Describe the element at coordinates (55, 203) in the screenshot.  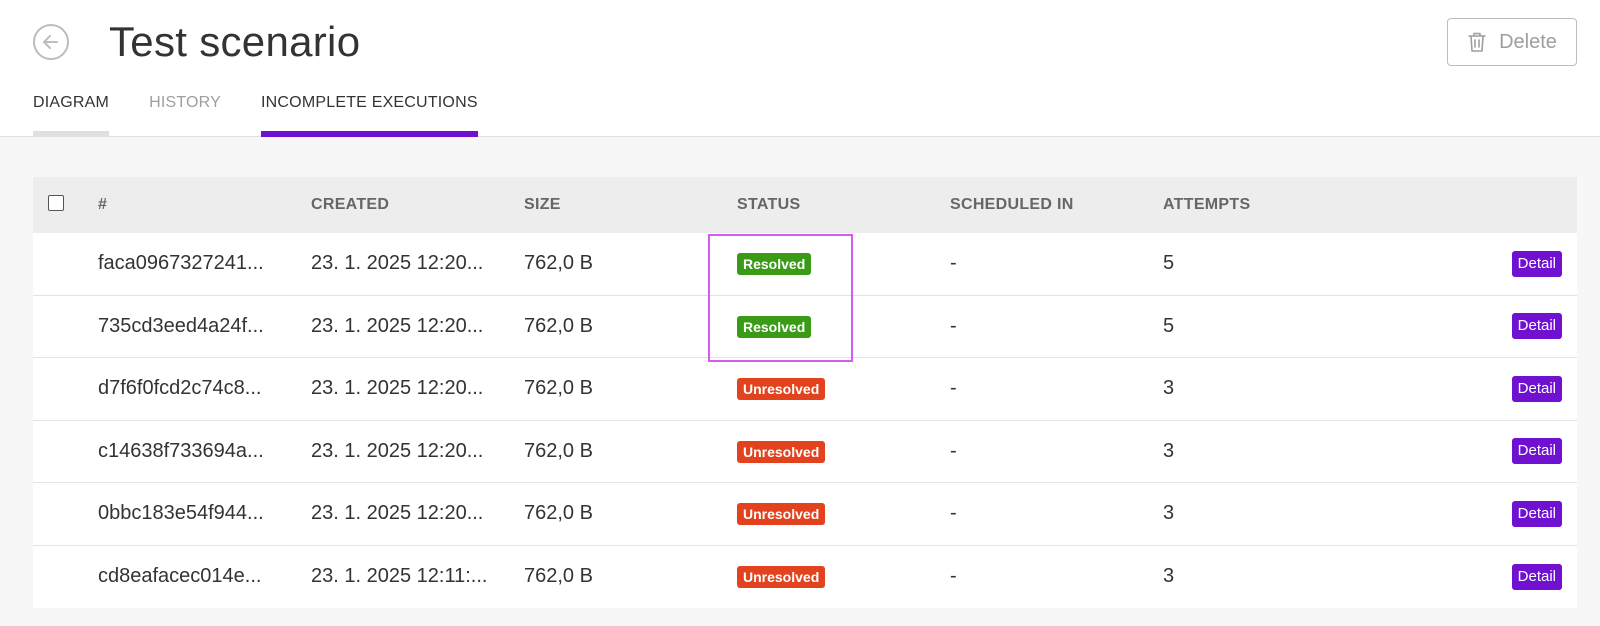
I see `select-all-checkbox` at that location.